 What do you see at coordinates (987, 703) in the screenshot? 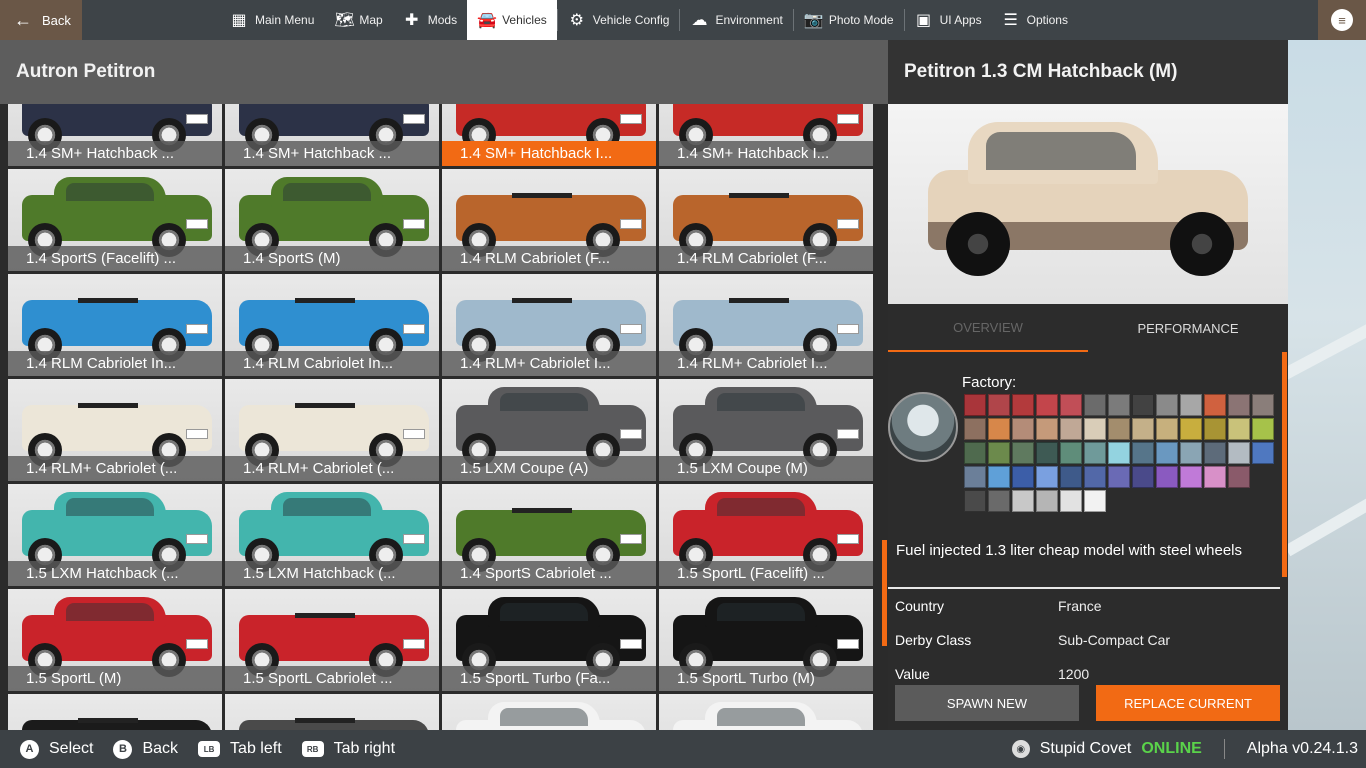
I see `spawn-new-button: SPAWN NEW` at bounding box center [987, 703].